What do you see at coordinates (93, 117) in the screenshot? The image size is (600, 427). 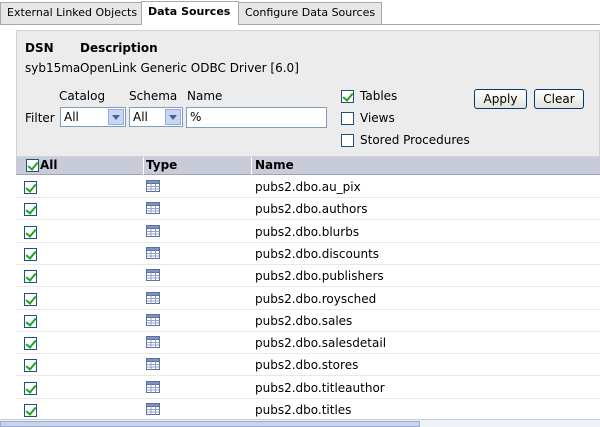 I see `catalog-select: All` at bounding box center [93, 117].